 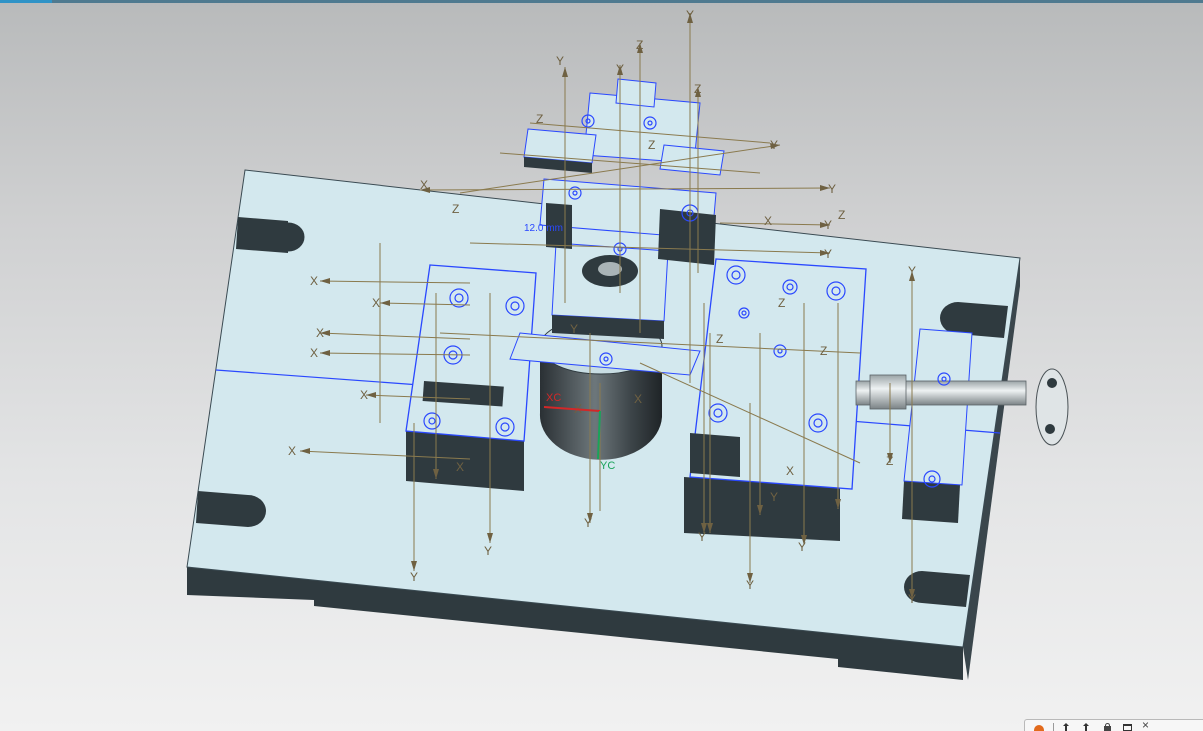 I want to click on view-mini-toolbar, so click(x=1113, y=725).